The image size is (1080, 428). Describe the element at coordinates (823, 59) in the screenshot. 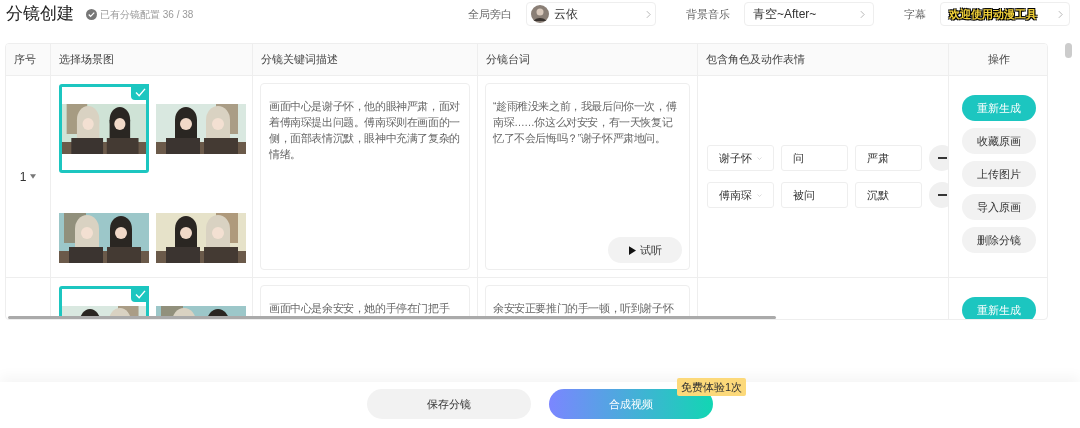

I see `column-header: 包含角色及动作表情` at that location.